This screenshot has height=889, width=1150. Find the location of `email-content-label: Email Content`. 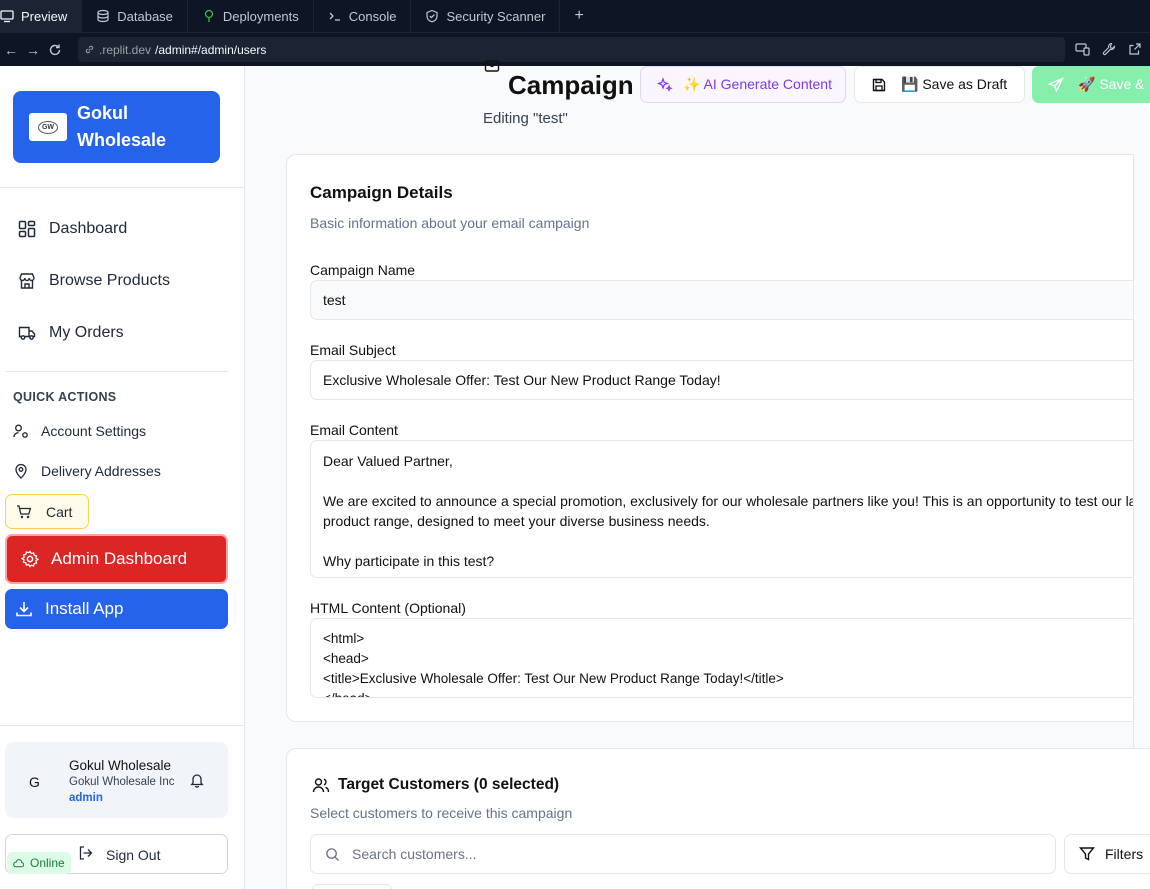

email-content-label: Email Content is located at coordinates (354, 430).